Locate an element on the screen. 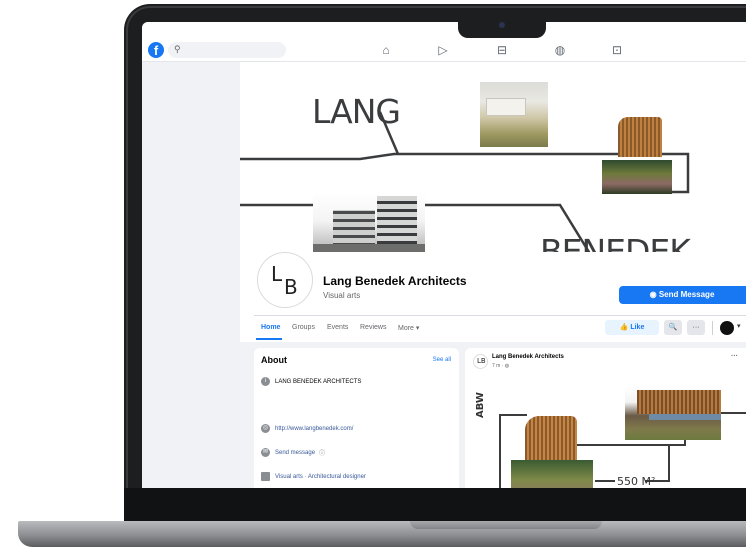 This screenshot has width=746, height=549. tab-reviews: Reviews is located at coordinates (373, 327).